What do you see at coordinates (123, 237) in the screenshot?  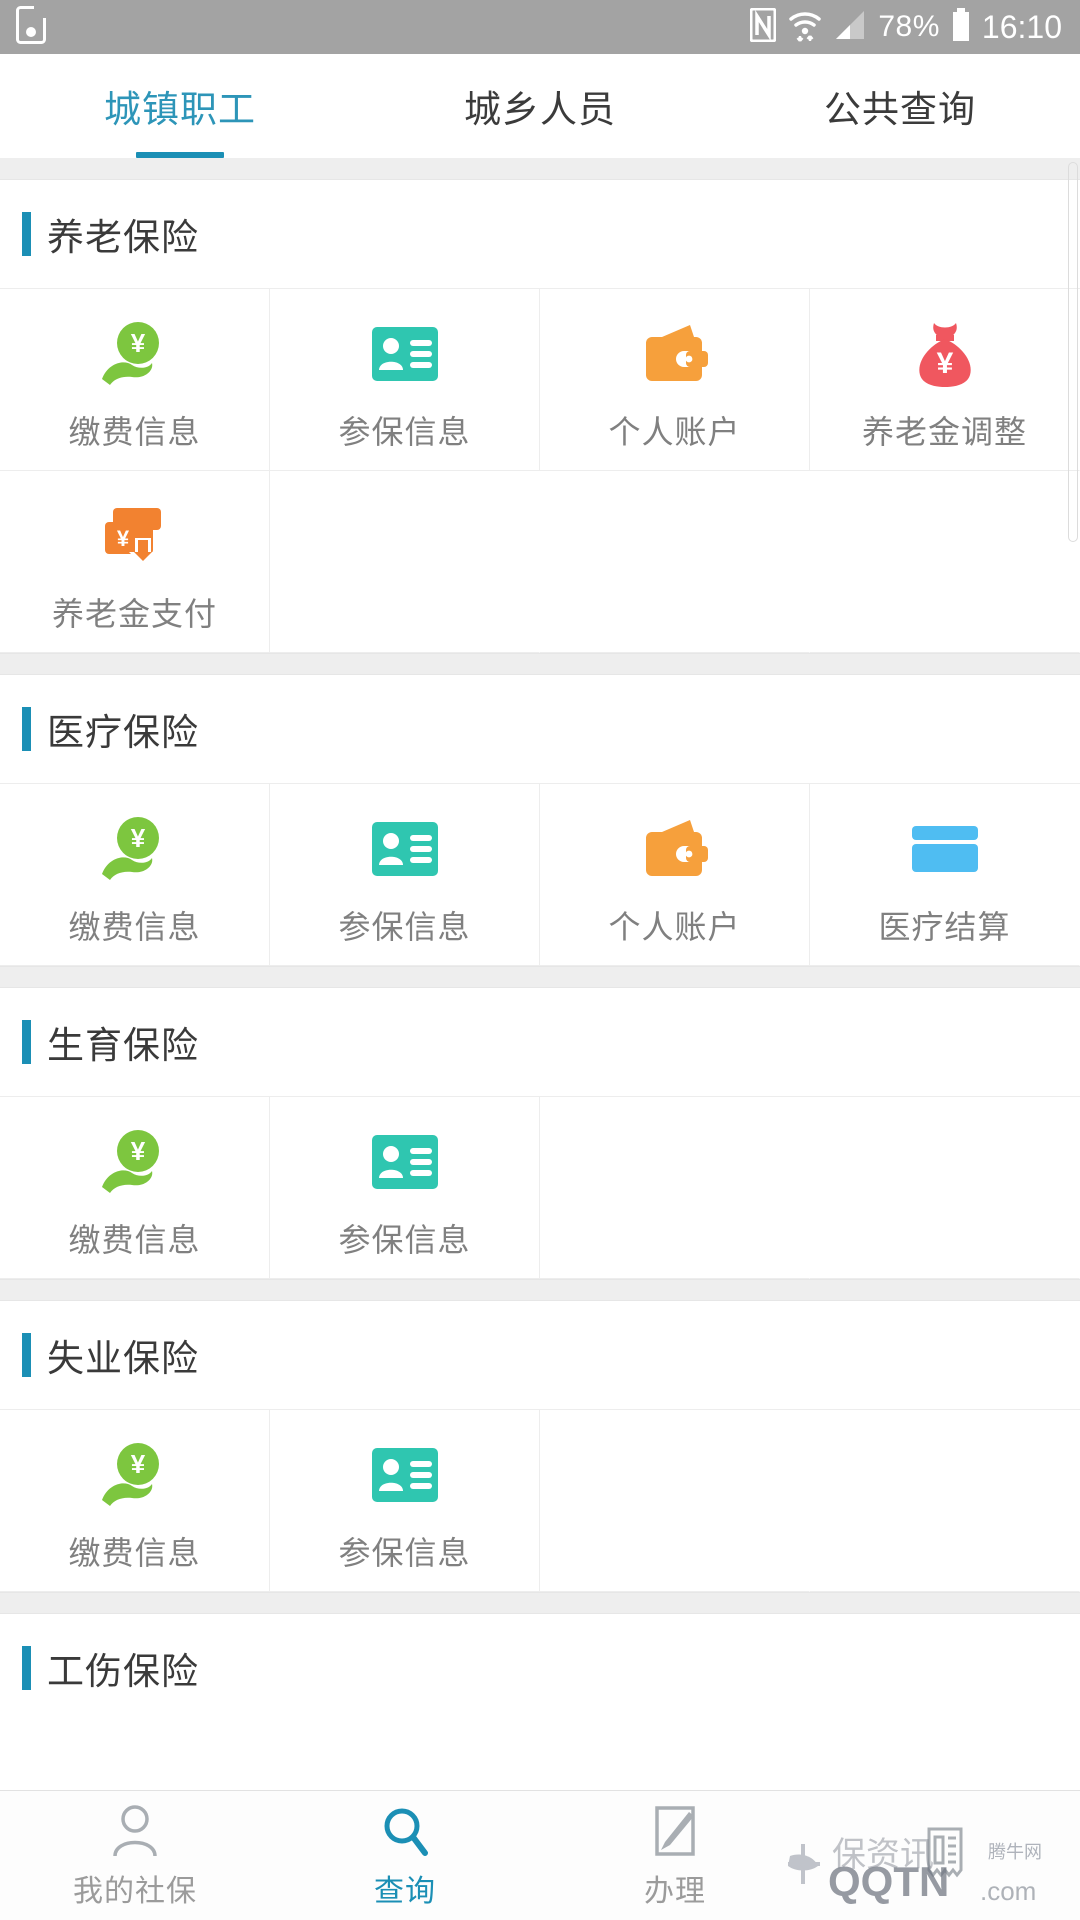 I see `section-title: 养老保险` at bounding box center [123, 237].